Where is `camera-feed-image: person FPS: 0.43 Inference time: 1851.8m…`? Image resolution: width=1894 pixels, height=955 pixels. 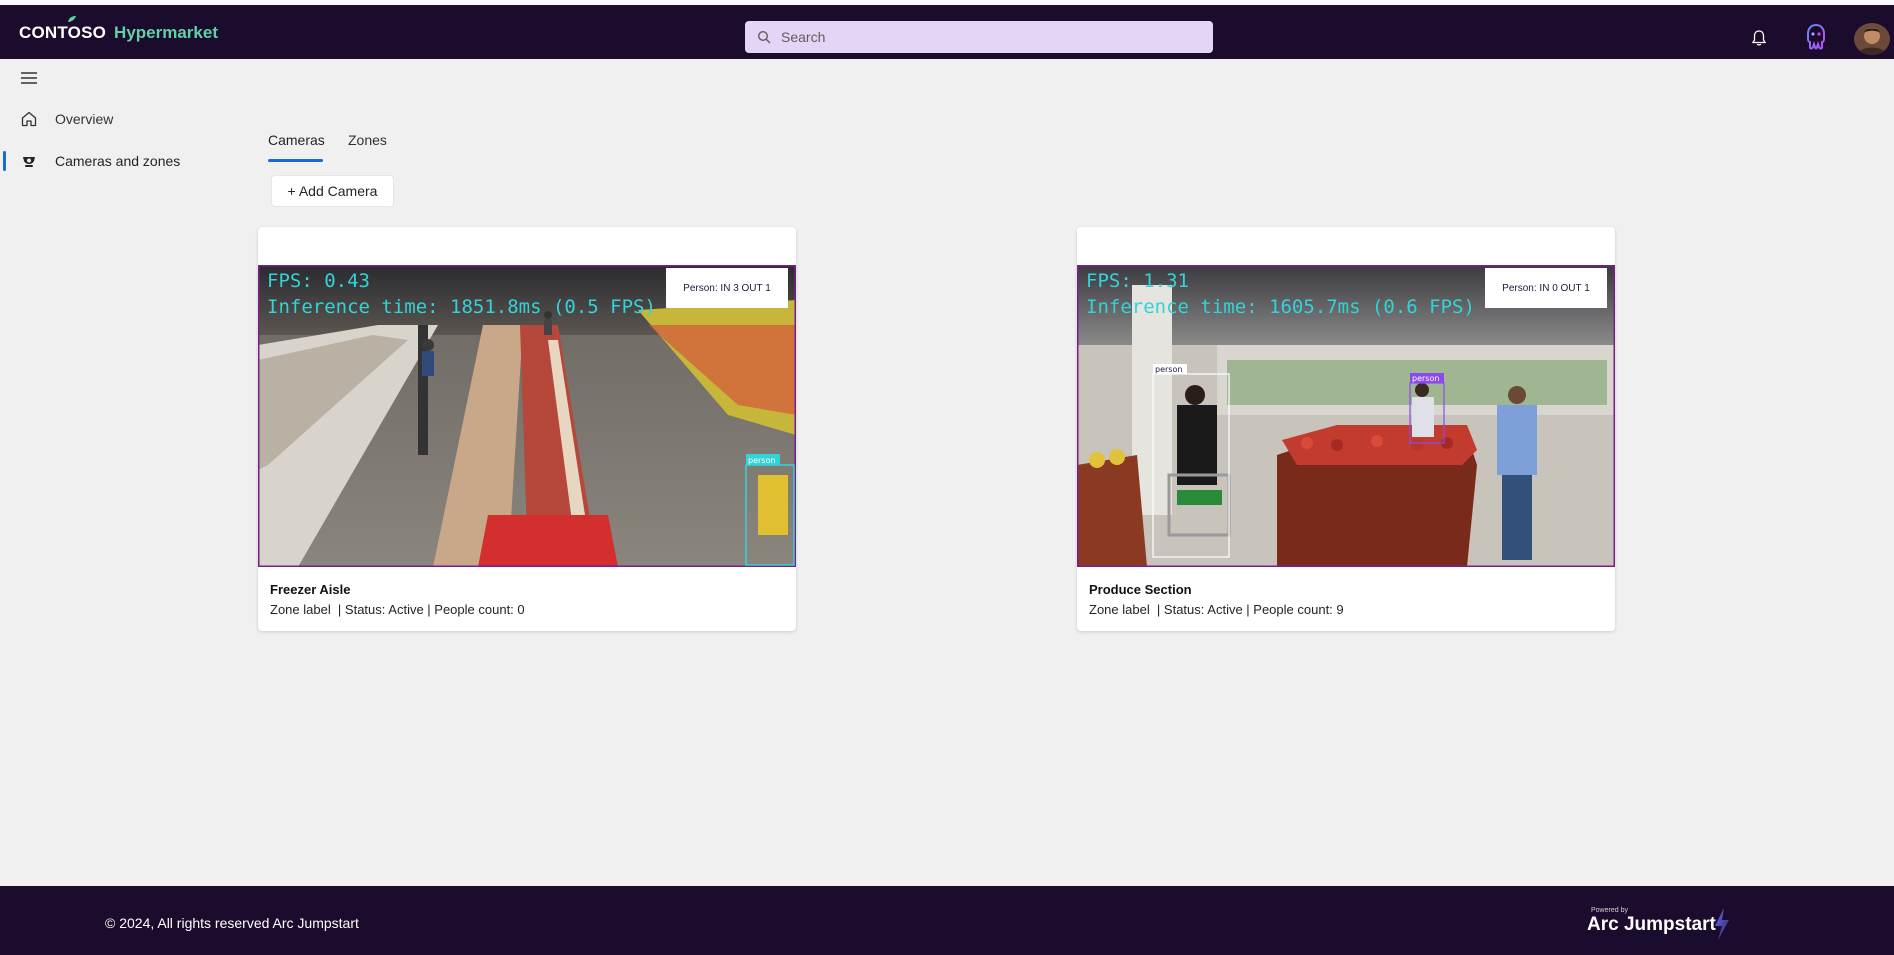
camera-feed-image: person FPS: 0.43 Inference time: 1851.8m… is located at coordinates (527, 416).